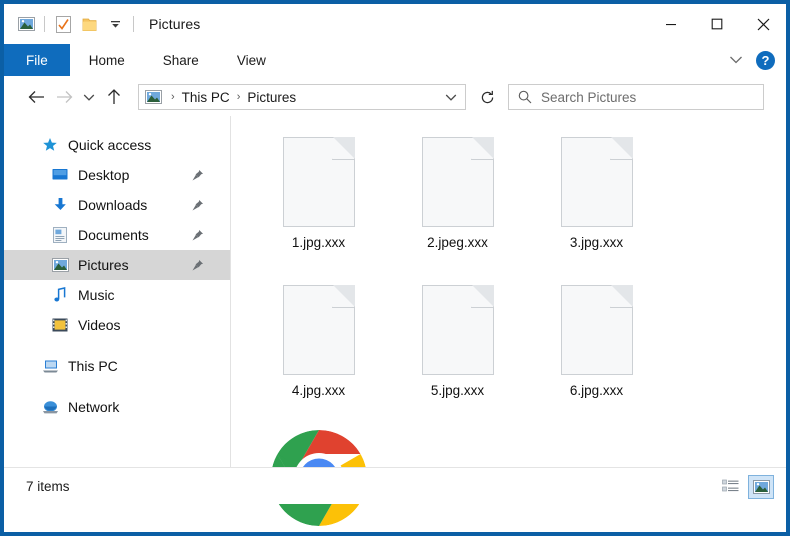 This screenshot has height=536, width=790. Describe the element at coordinates (457, 390) in the screenshot. I see `file-name: 5.jpg.xxx` at that location.